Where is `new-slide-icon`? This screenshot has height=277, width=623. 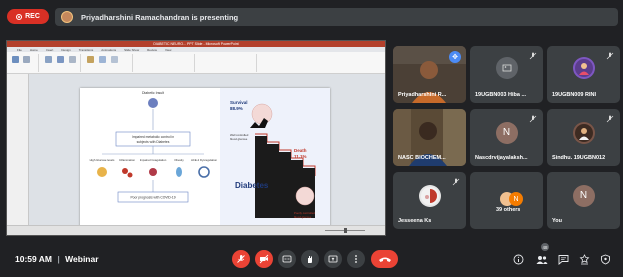 new-slide-icon is located at coordinates (26, 59).